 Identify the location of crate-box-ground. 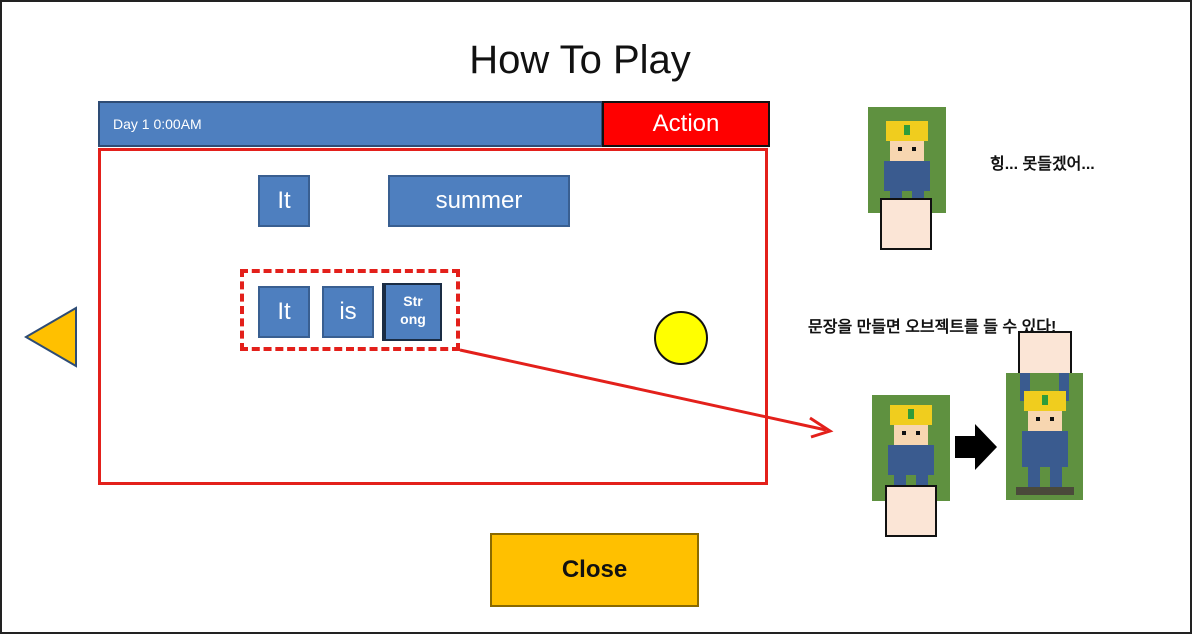
(911, 511).